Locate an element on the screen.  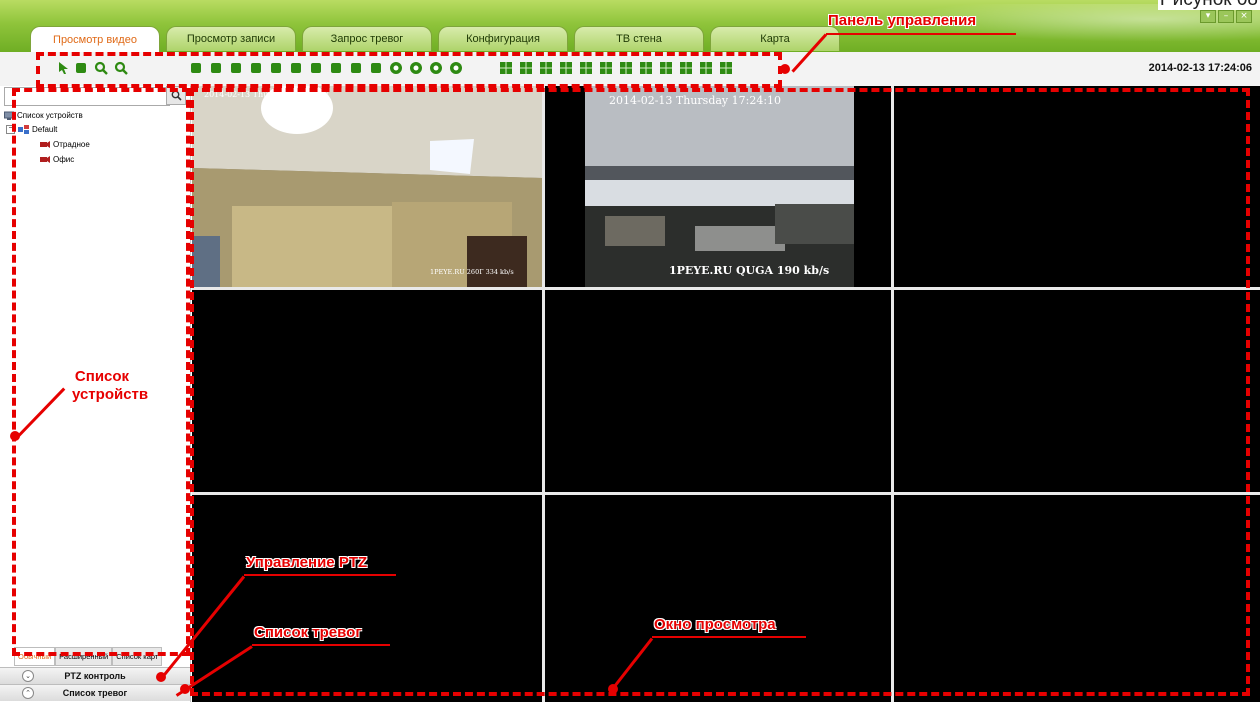
stop-icon is located at coordinates (396, 68).